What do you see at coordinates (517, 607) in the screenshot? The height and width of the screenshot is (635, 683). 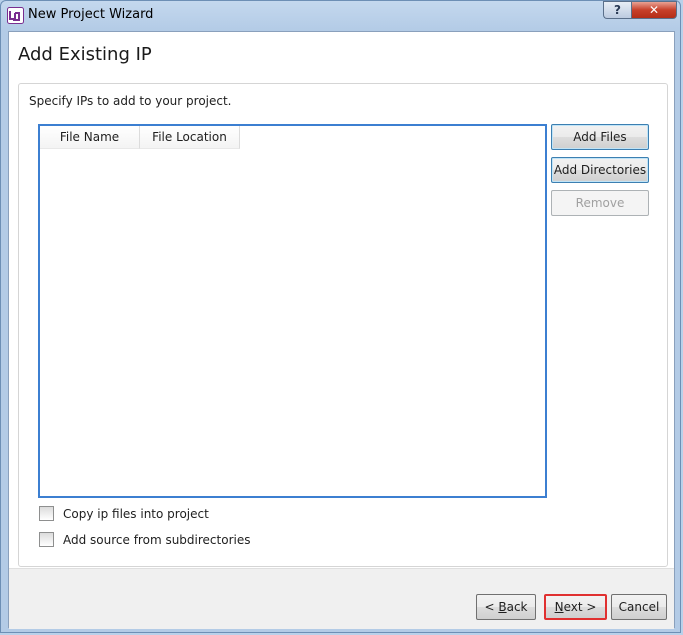 I see `back-rest: ack` at bounding box center [517, 607].